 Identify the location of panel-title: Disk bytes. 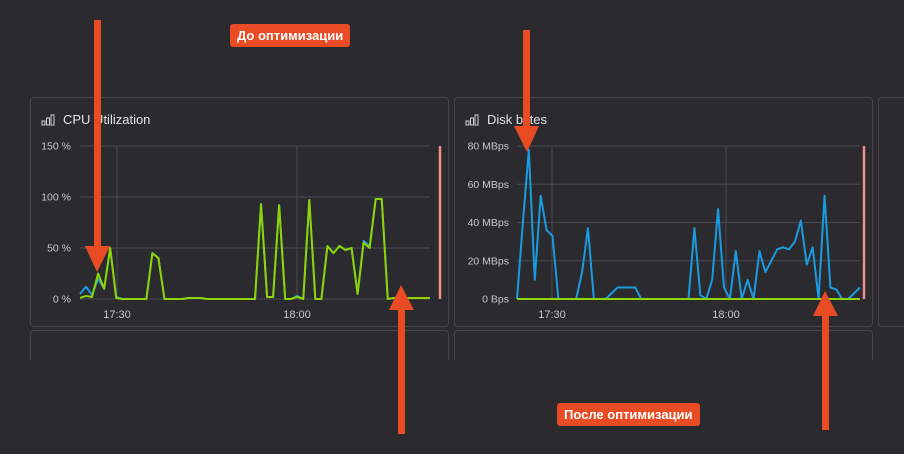
(517, 119).